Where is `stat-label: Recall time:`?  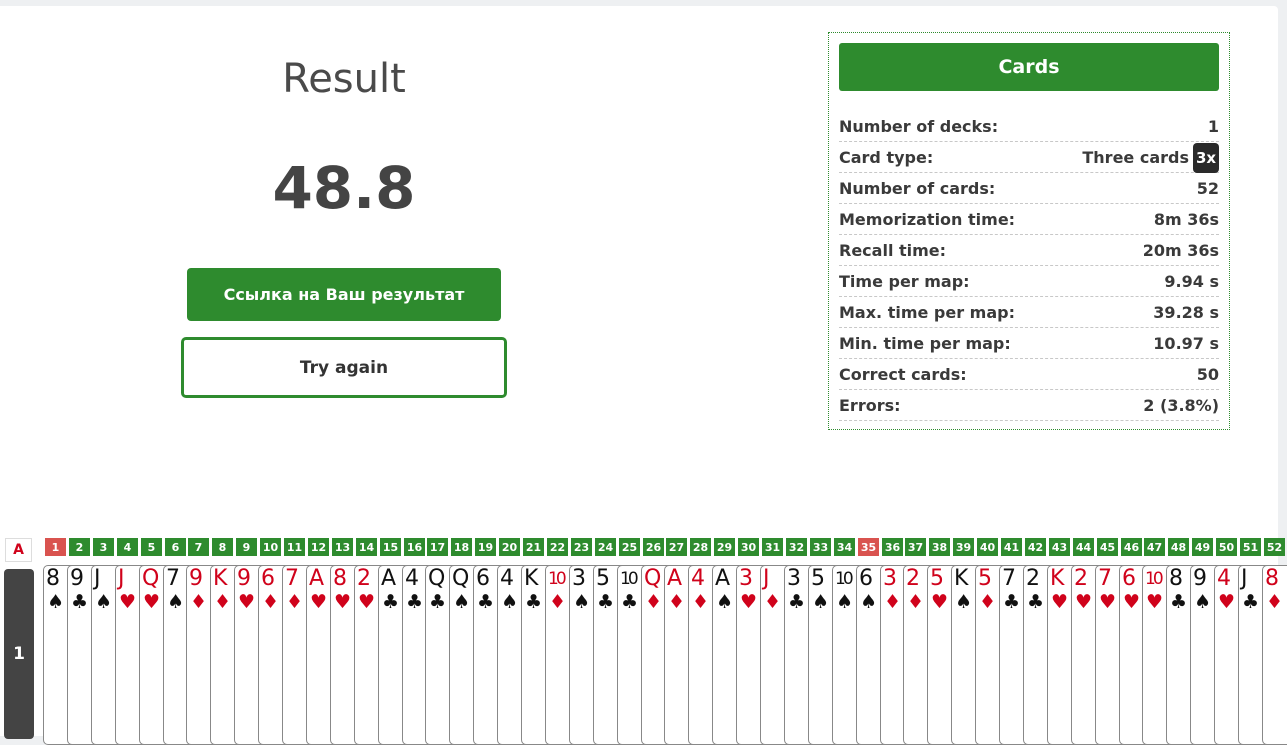
stat-label: Recall time: is located at coordinates (893, 250).